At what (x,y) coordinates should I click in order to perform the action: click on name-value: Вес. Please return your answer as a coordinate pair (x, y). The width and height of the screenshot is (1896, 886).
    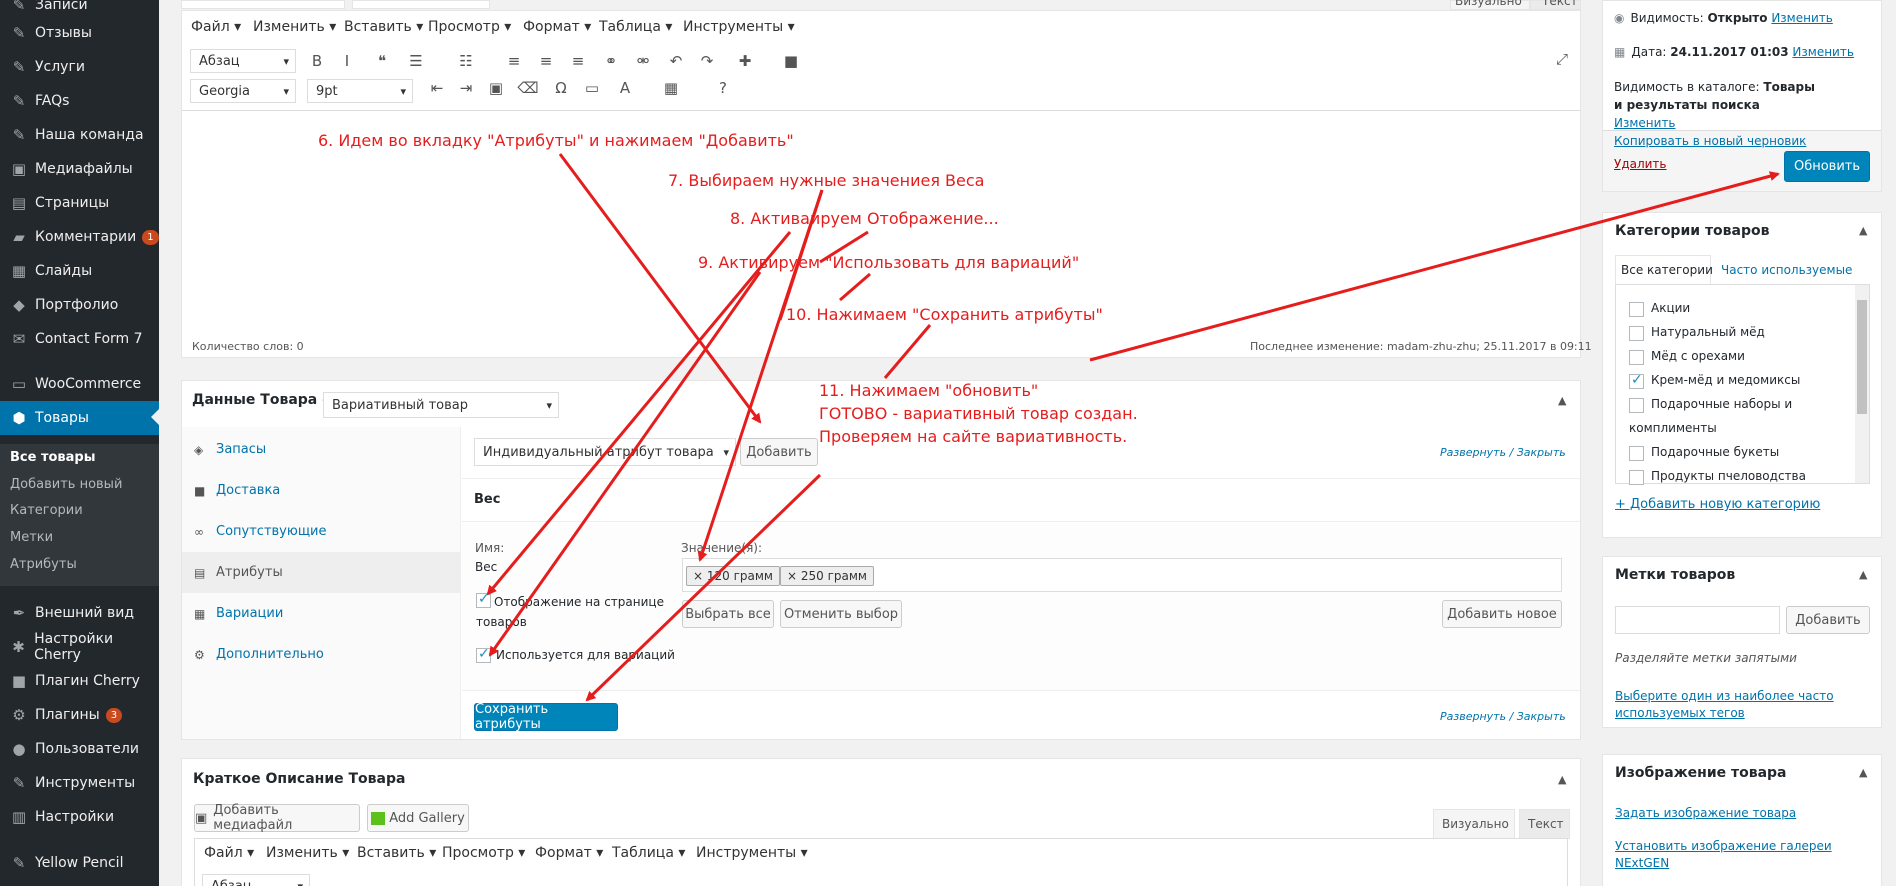
    Looking at the image, I should click on (486, 567).